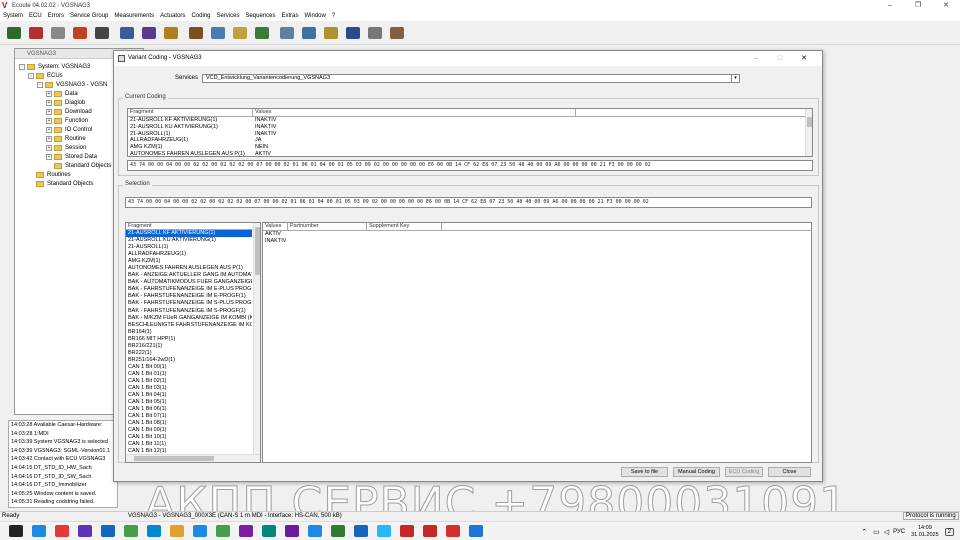 Image resolution: width=960 pixels, height=540 pixels. I want to click on current-coding-row: 21-AUSROLL(1) INAKTIV, so click(470, 134).